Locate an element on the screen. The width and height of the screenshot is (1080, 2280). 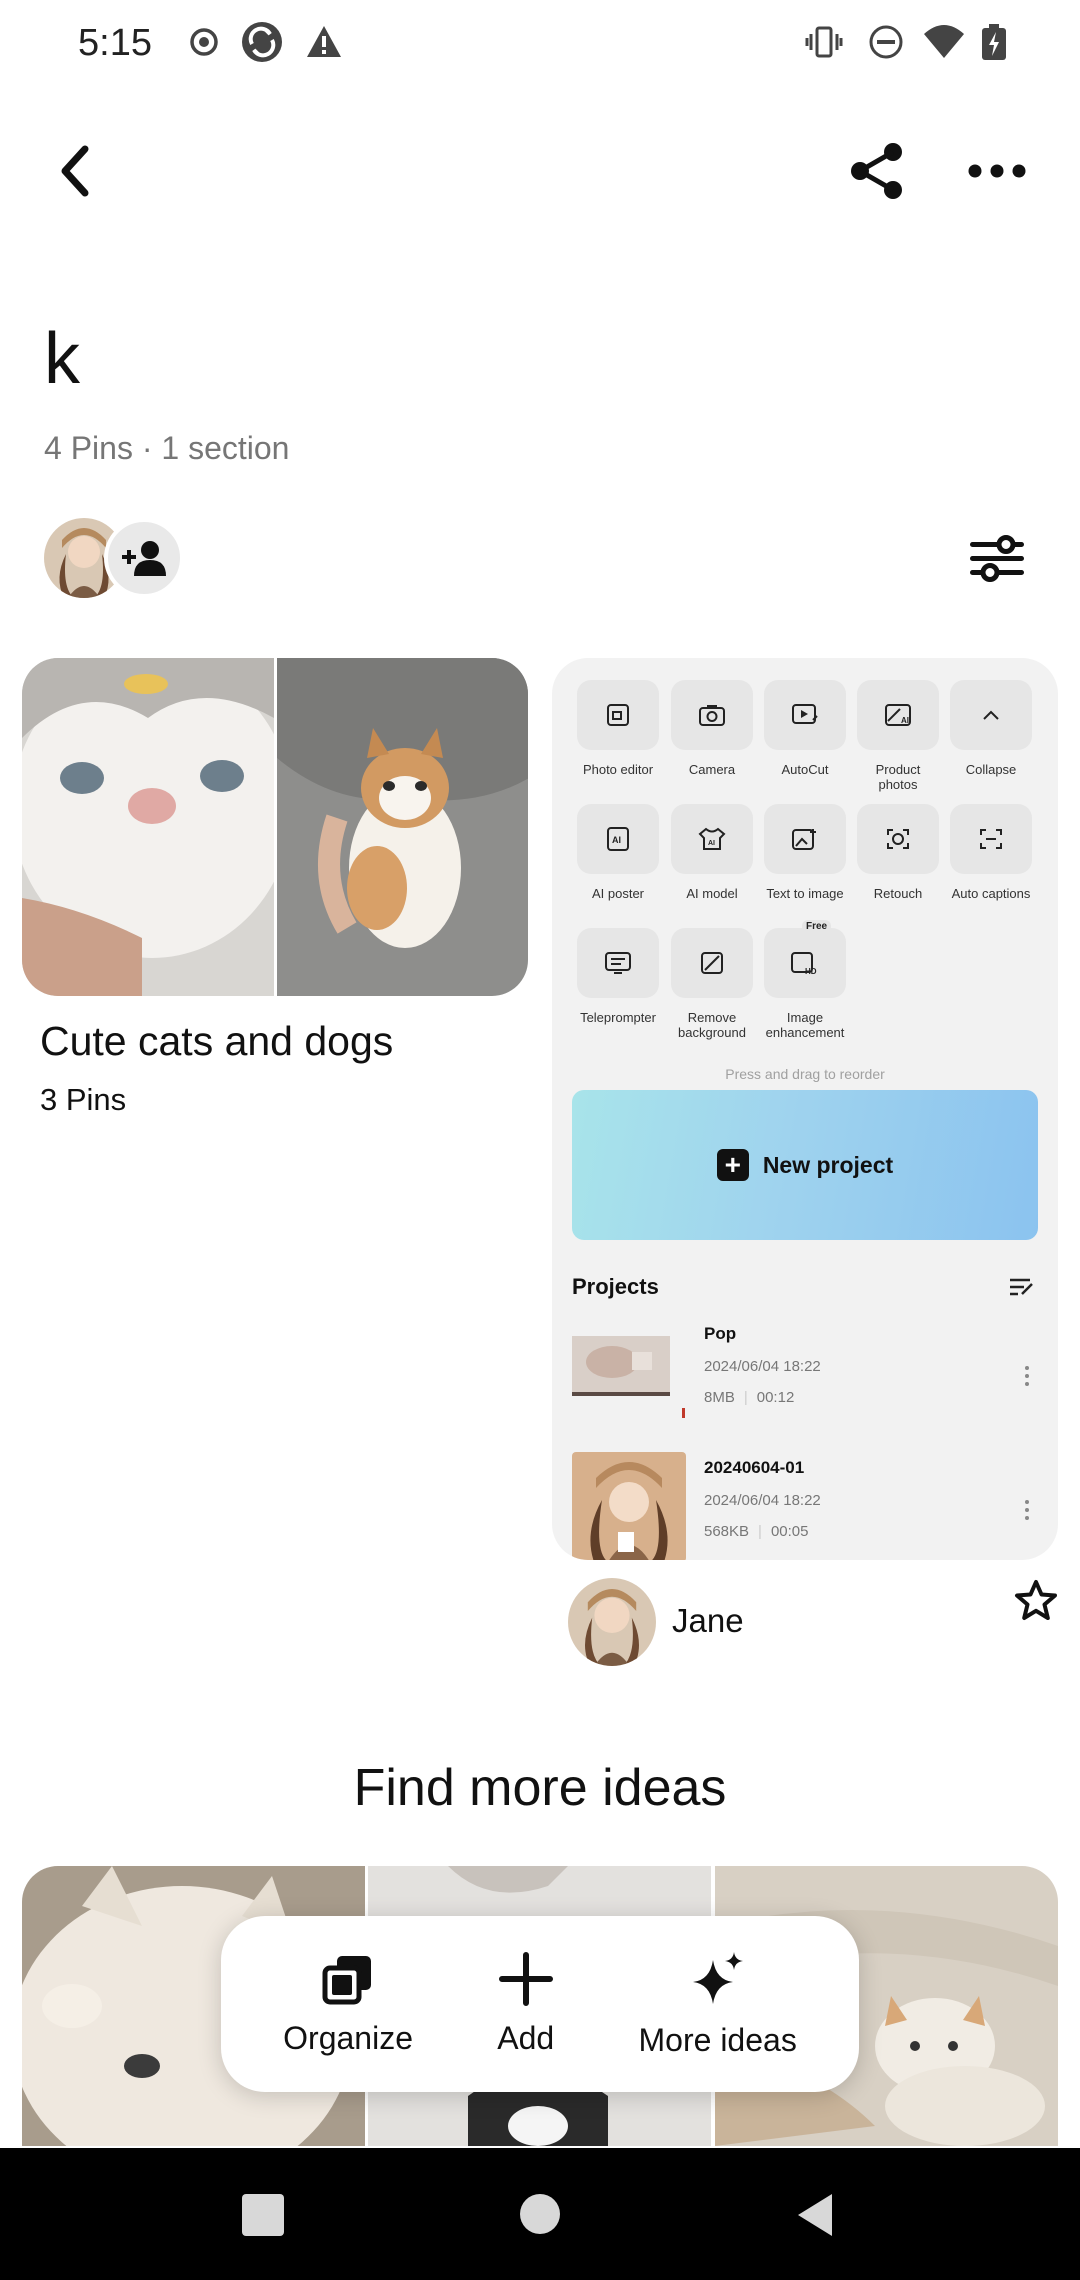
tool-ai-poster: AI AI poster is located at coordinates (618, 852).